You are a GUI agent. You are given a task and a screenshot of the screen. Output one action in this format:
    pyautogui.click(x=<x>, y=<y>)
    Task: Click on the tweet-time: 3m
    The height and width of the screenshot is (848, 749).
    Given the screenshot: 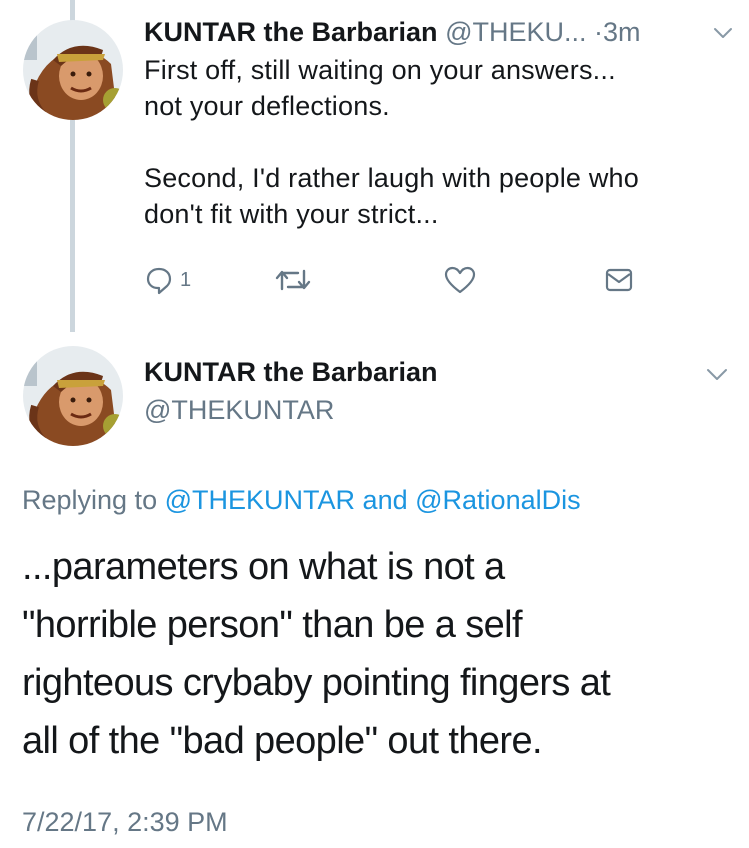 What is the action you would take?
    pyautogui.click(x=622, y=32)
    